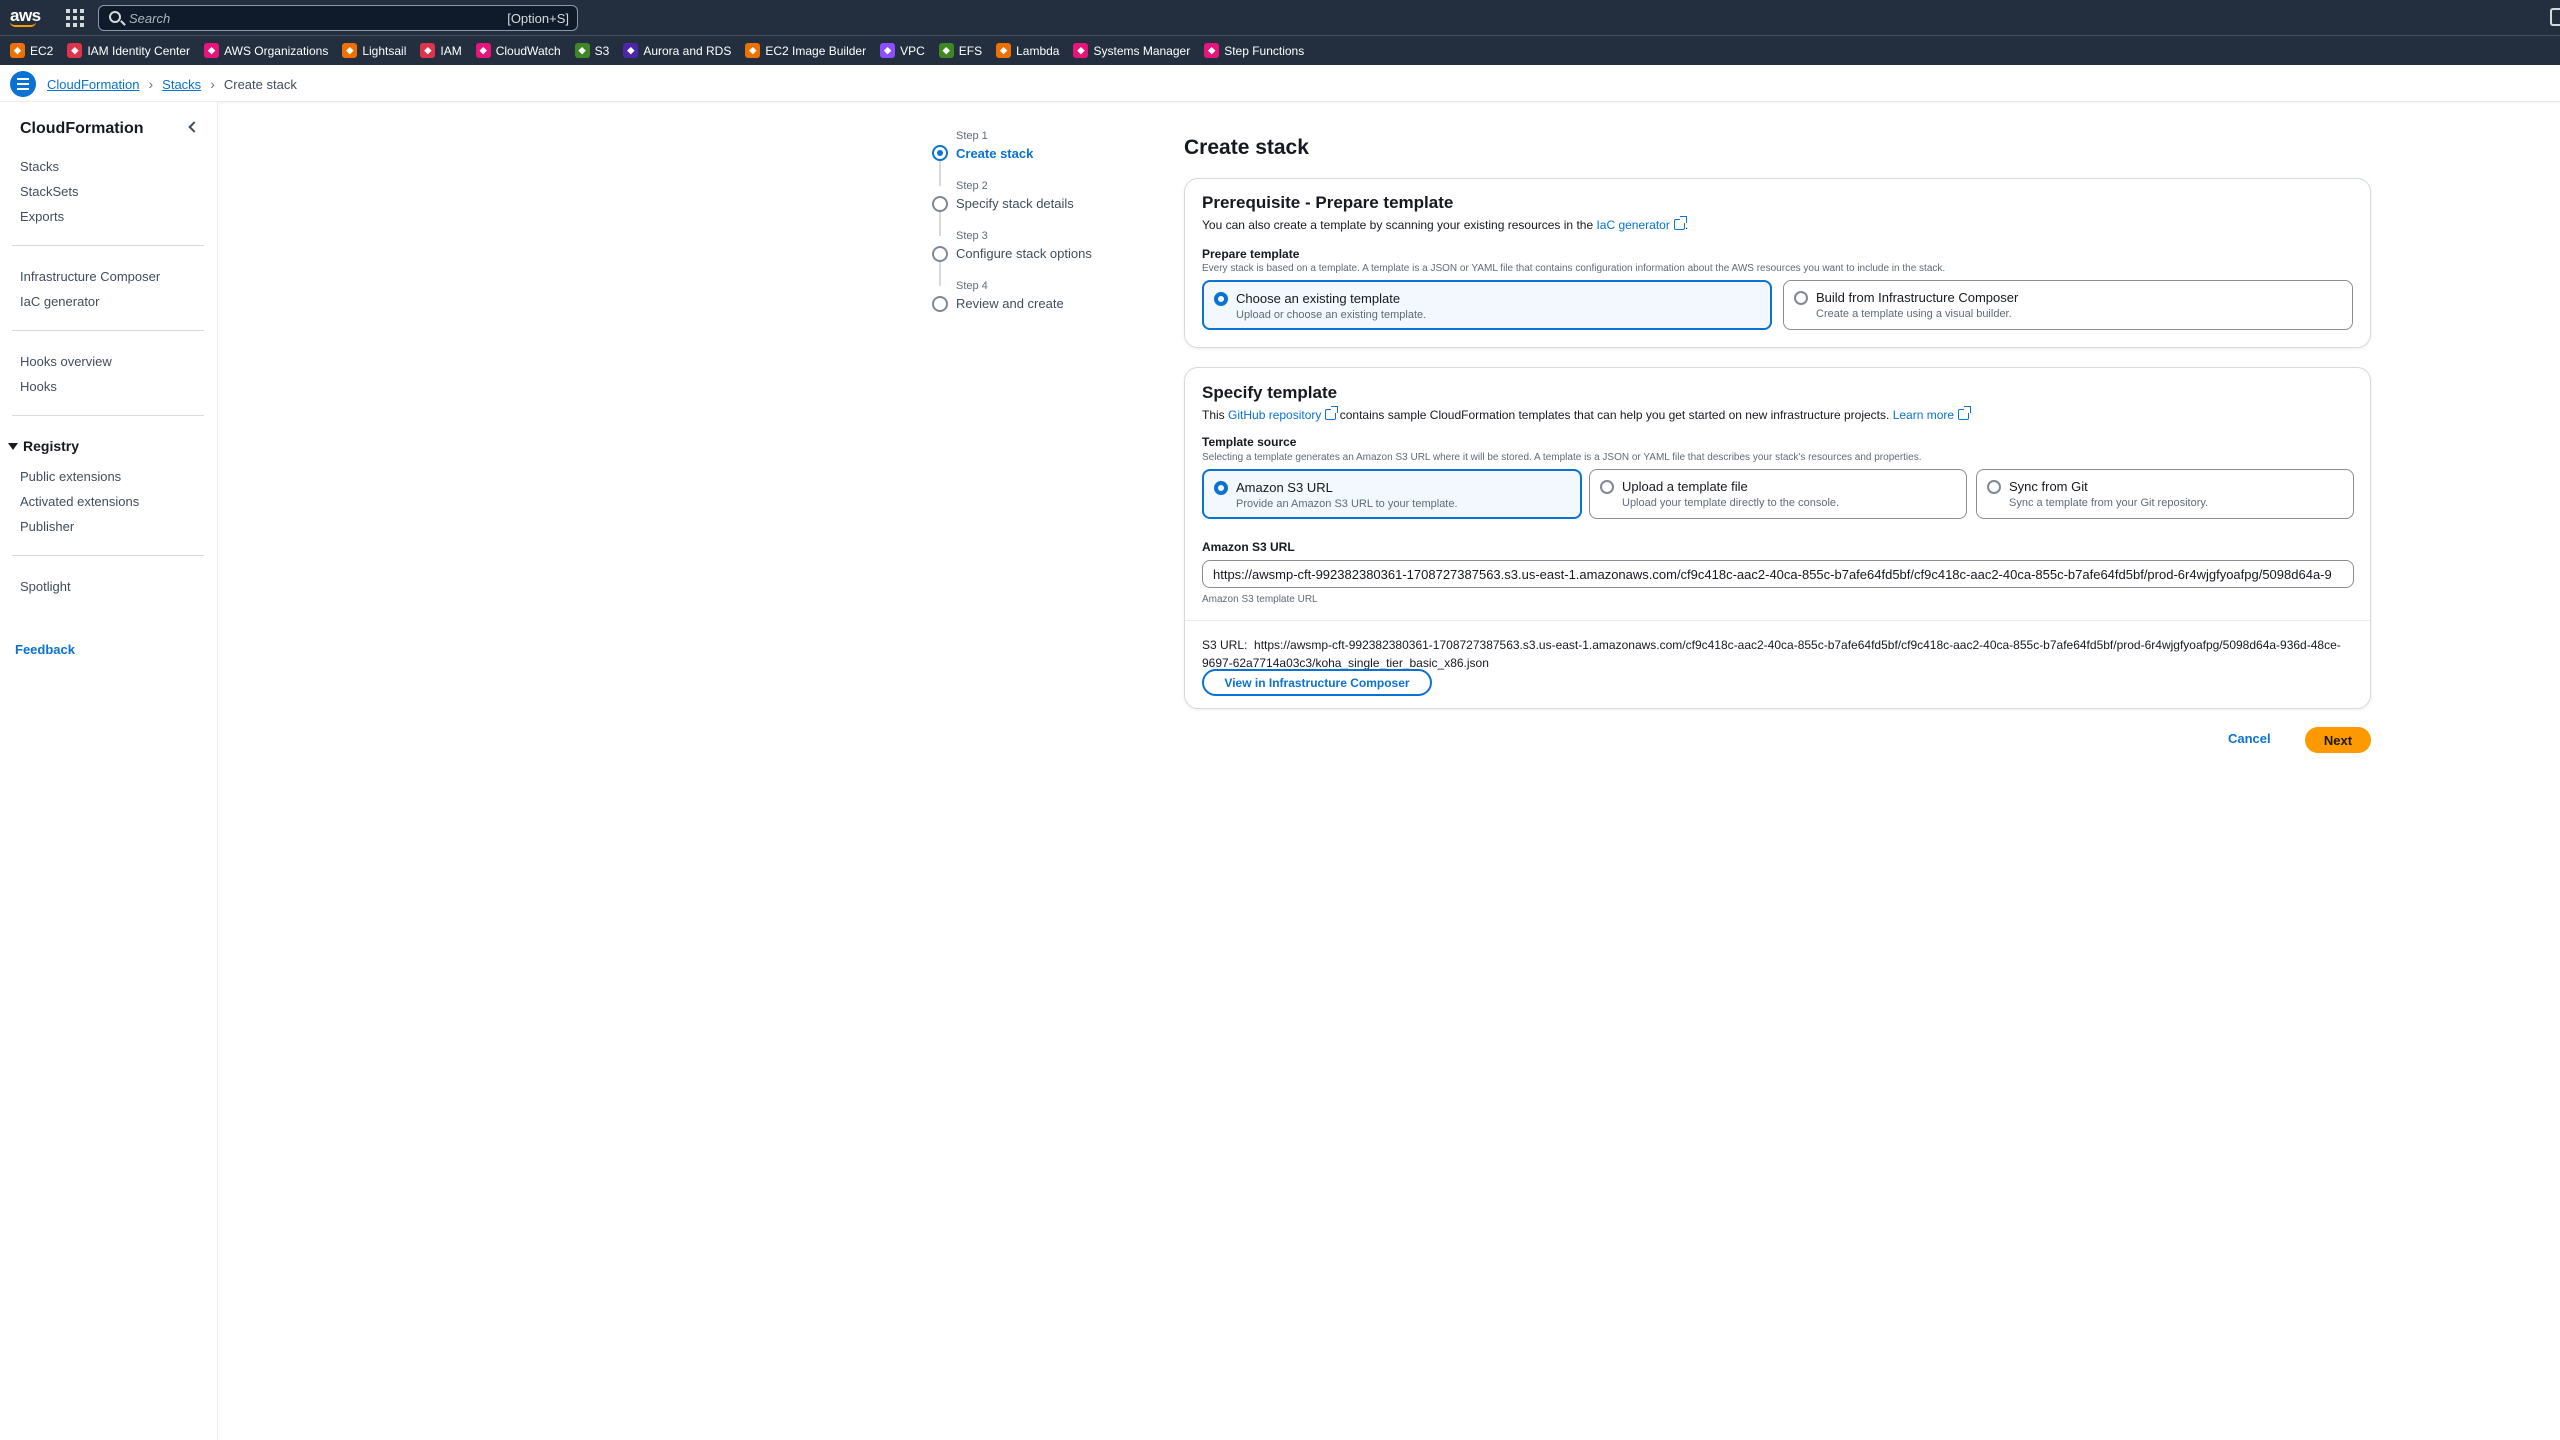 This screenshot has width=2560, height=1440. Describe the element at coordinates (45, 586) in the screenshot. I see `sidebar-item-spotlight: Spotlight` at that location.